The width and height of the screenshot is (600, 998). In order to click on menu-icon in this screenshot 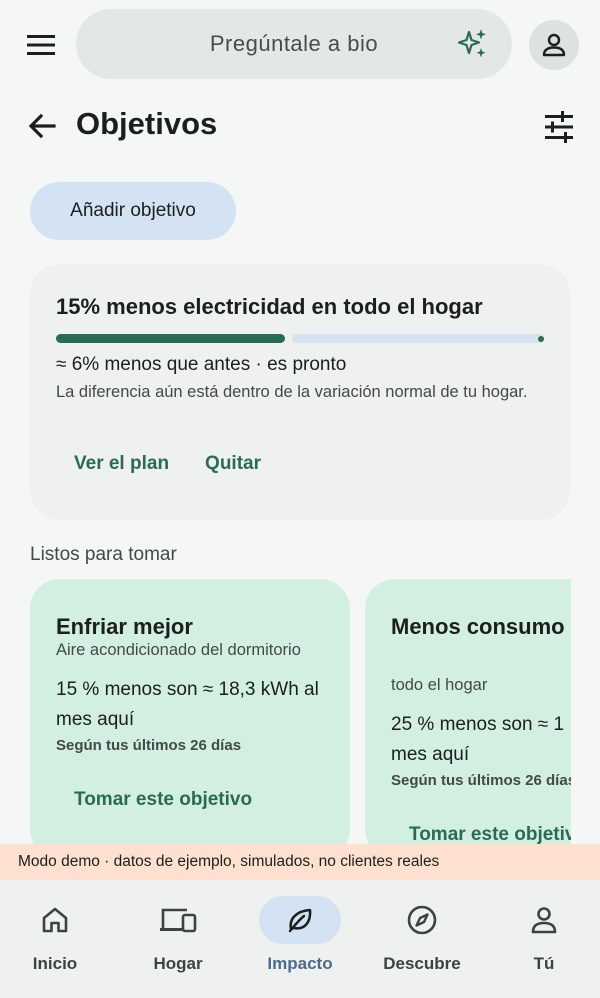, I will do `click(41, 45)`.